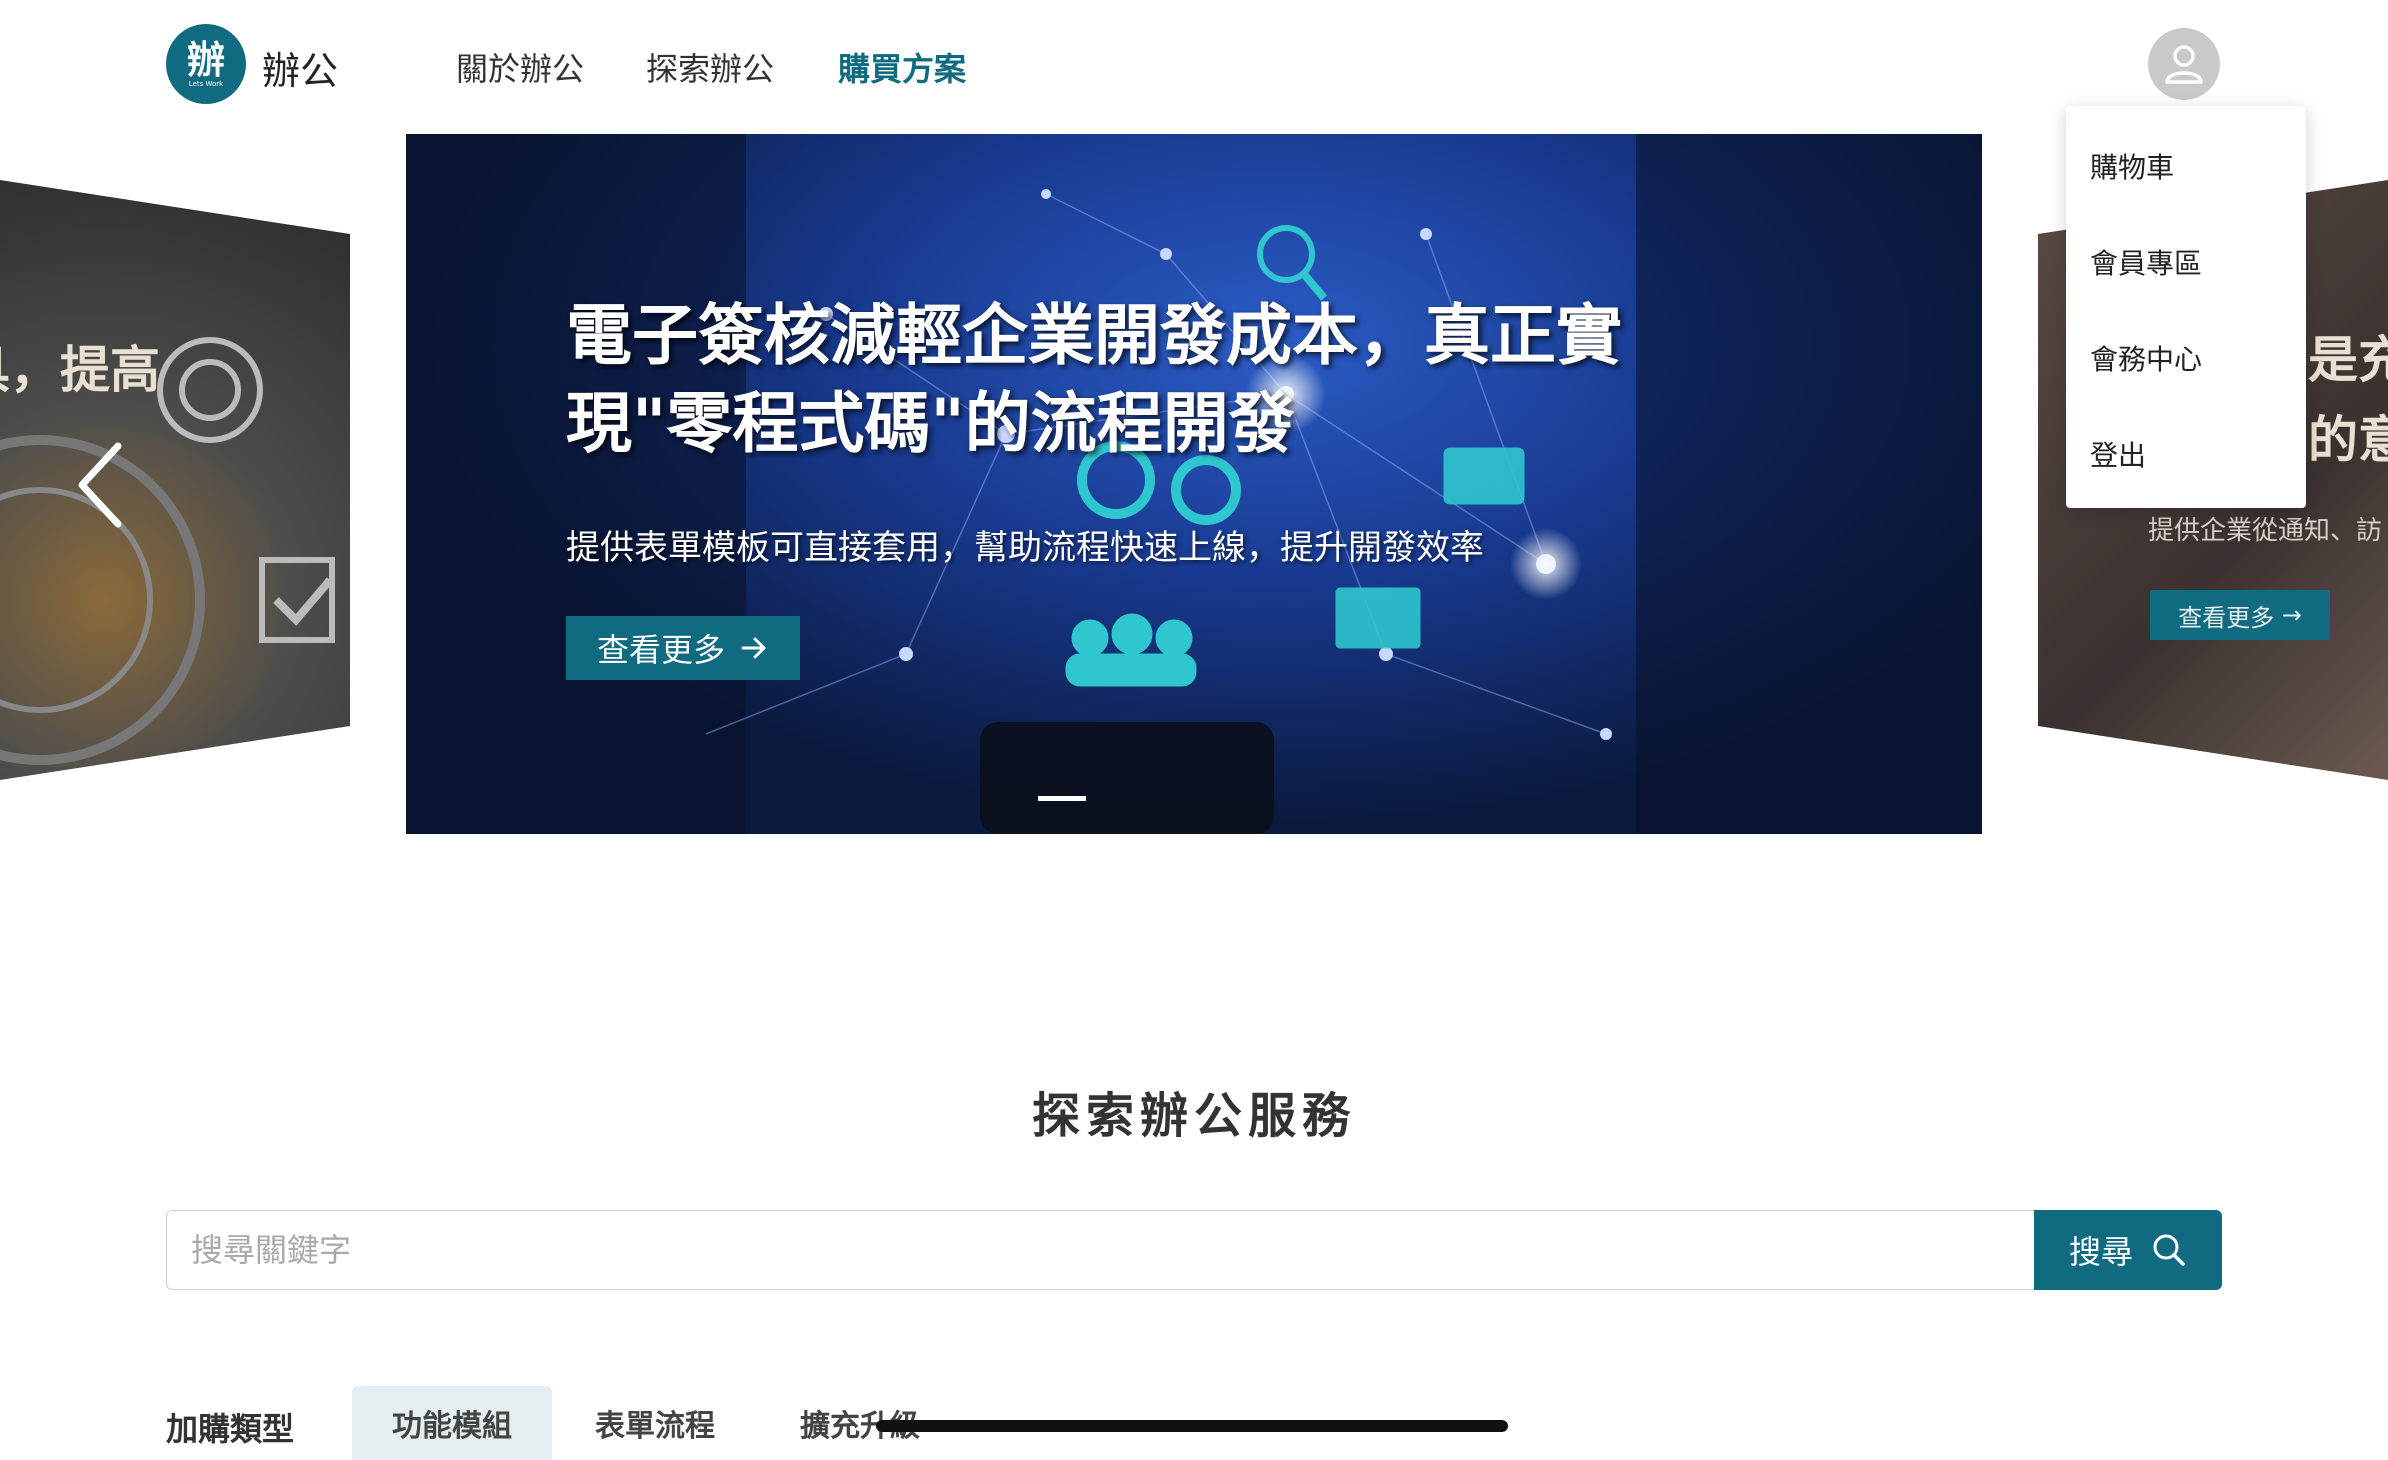 Image resolution: width=2388 pixels, height=1460 pixels. I want to click on brand-name: 辦公, so click(300, 67).